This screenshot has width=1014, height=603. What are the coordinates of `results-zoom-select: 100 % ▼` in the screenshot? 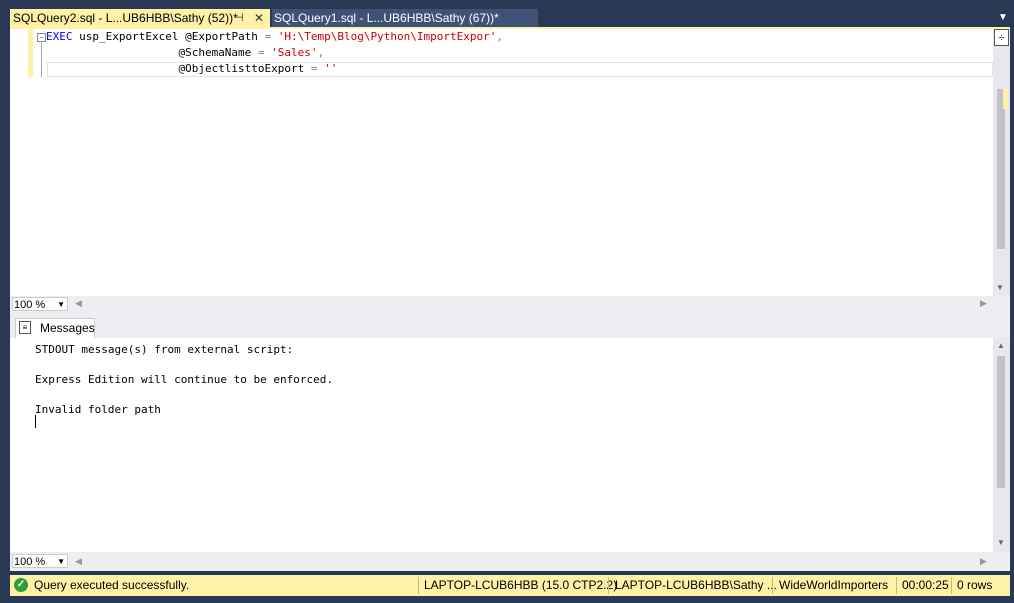 It's located at (40, 561).